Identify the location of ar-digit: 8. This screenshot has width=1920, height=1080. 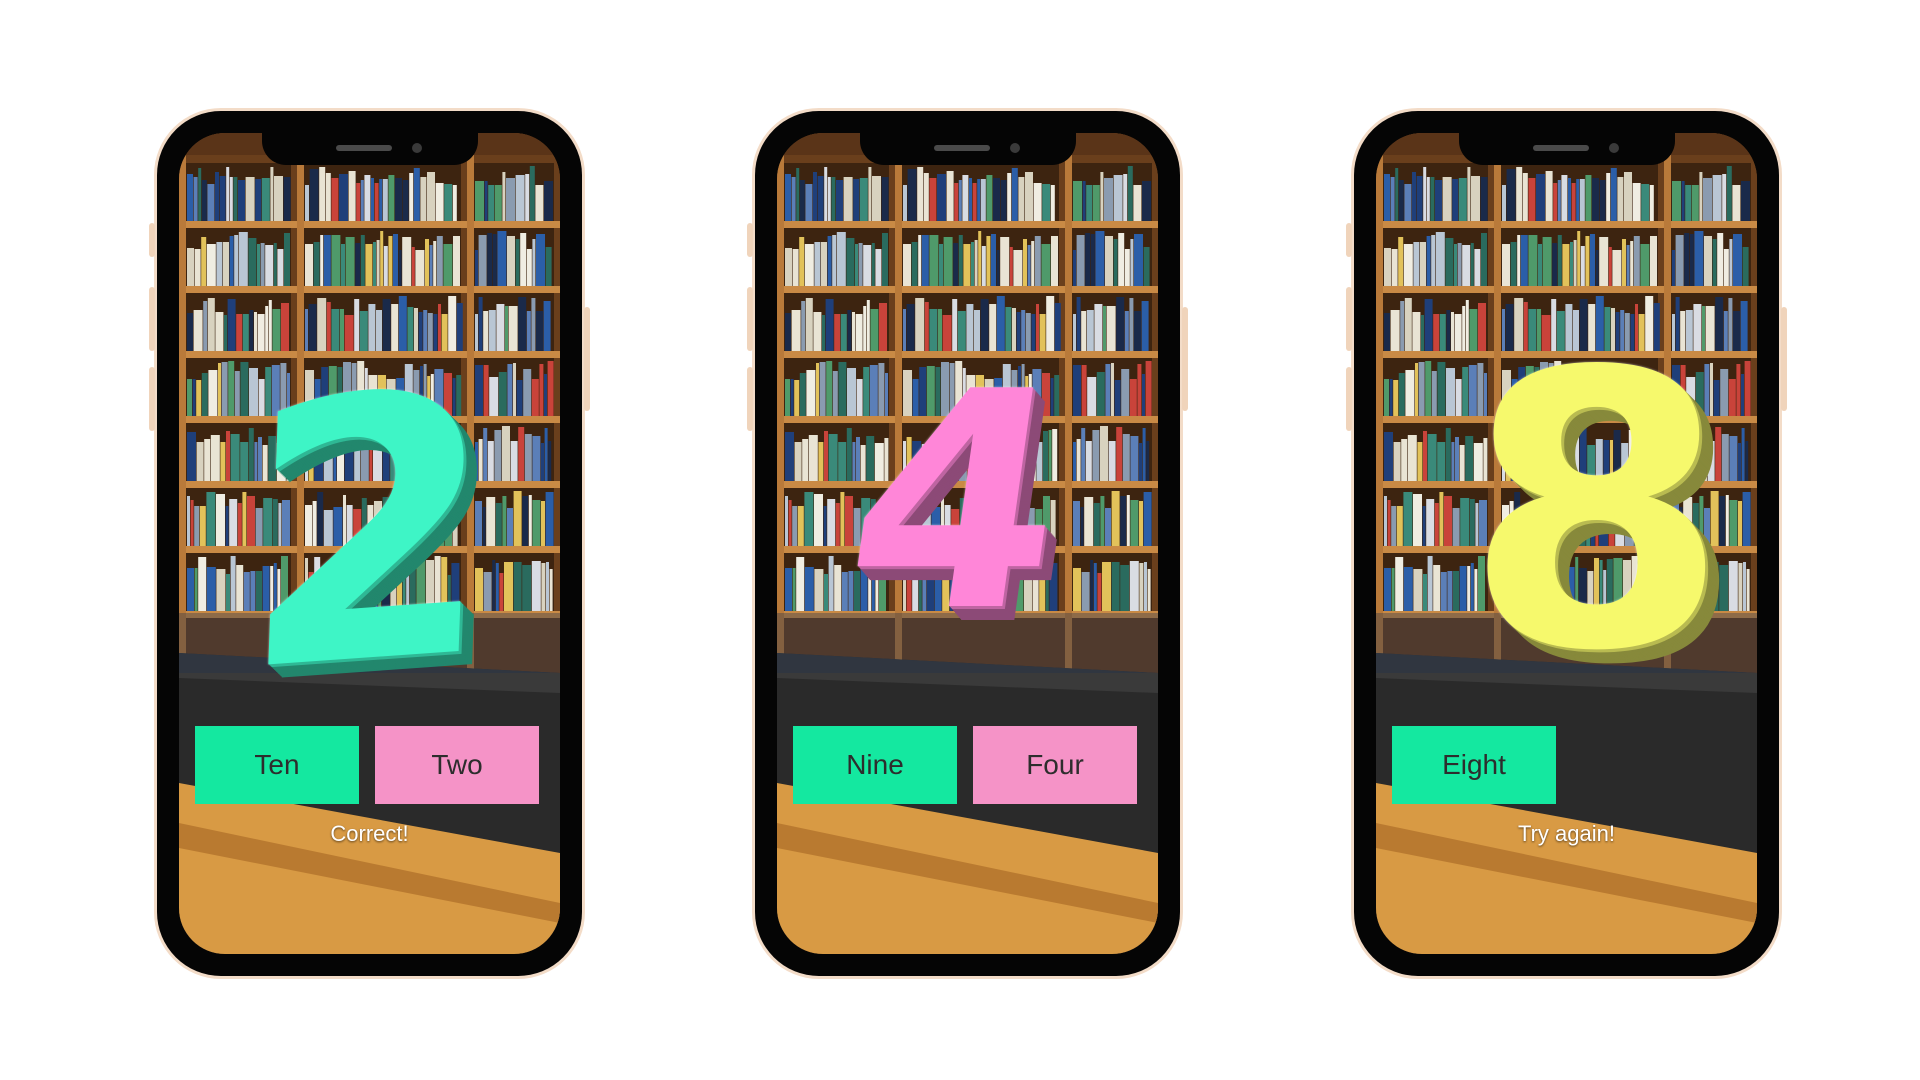
(1596, 512).